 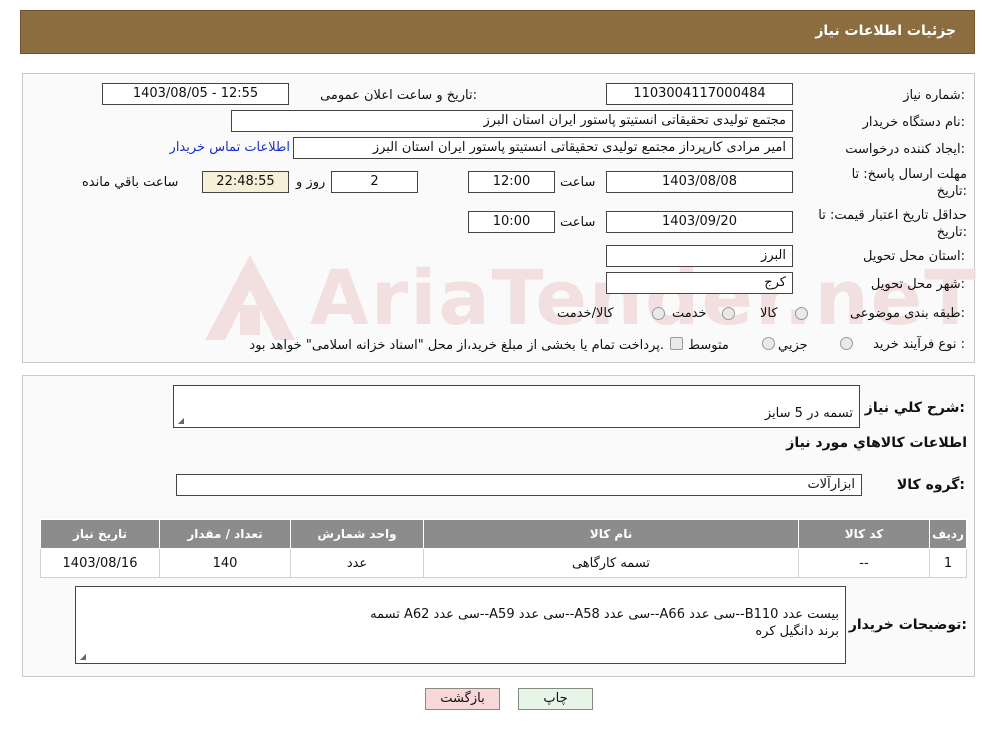 What do you see at coordinates (876, 443) in the screenshot?
I see `goods-info-title: اطلاعات کالاهاي مورد نياز` at bounding box center [876, 443].